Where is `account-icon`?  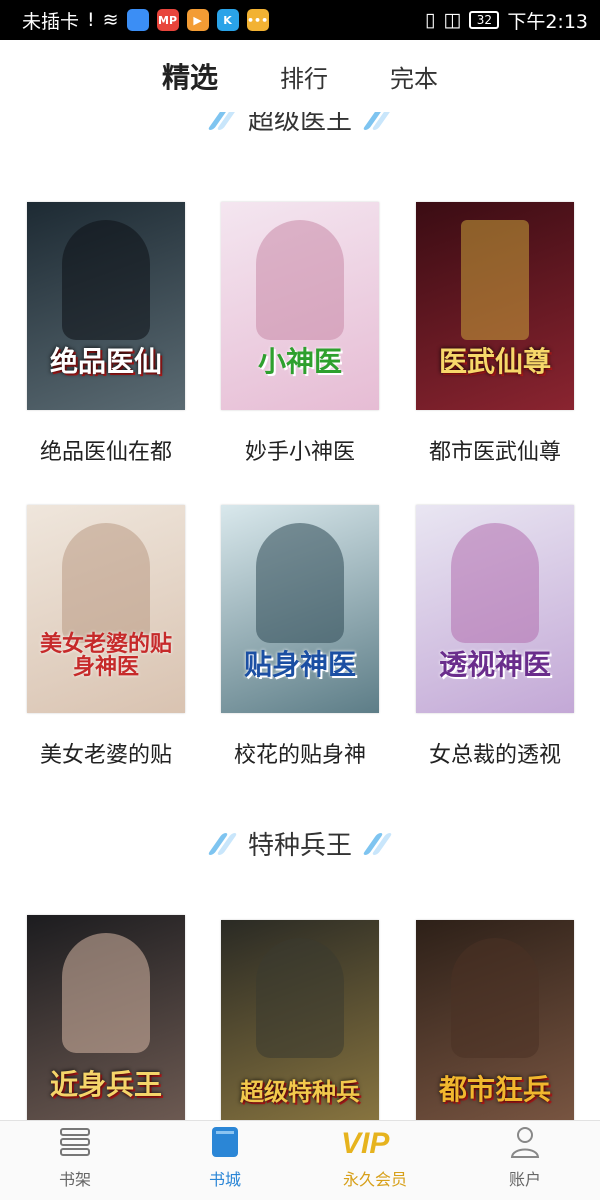 account-icon is located at coordinates (525, 1142).